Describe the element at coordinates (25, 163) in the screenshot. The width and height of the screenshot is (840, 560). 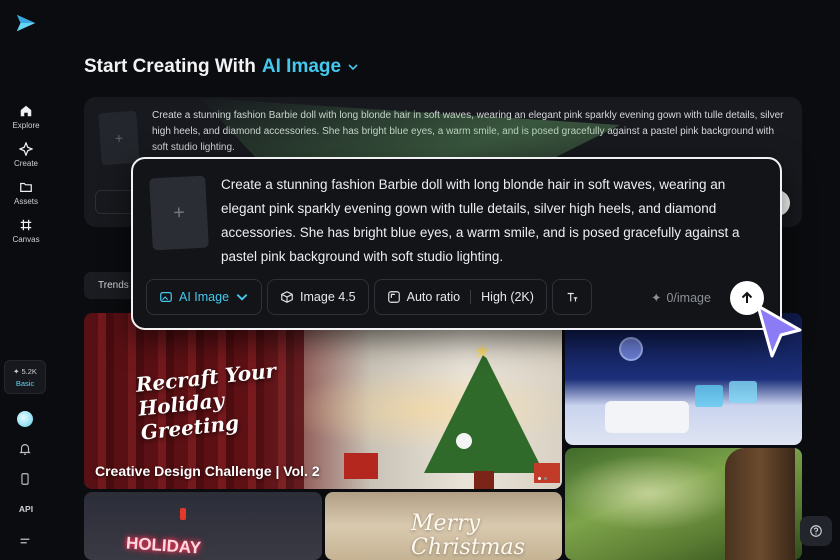
I see `sidebar-item-label: Create` at that location.